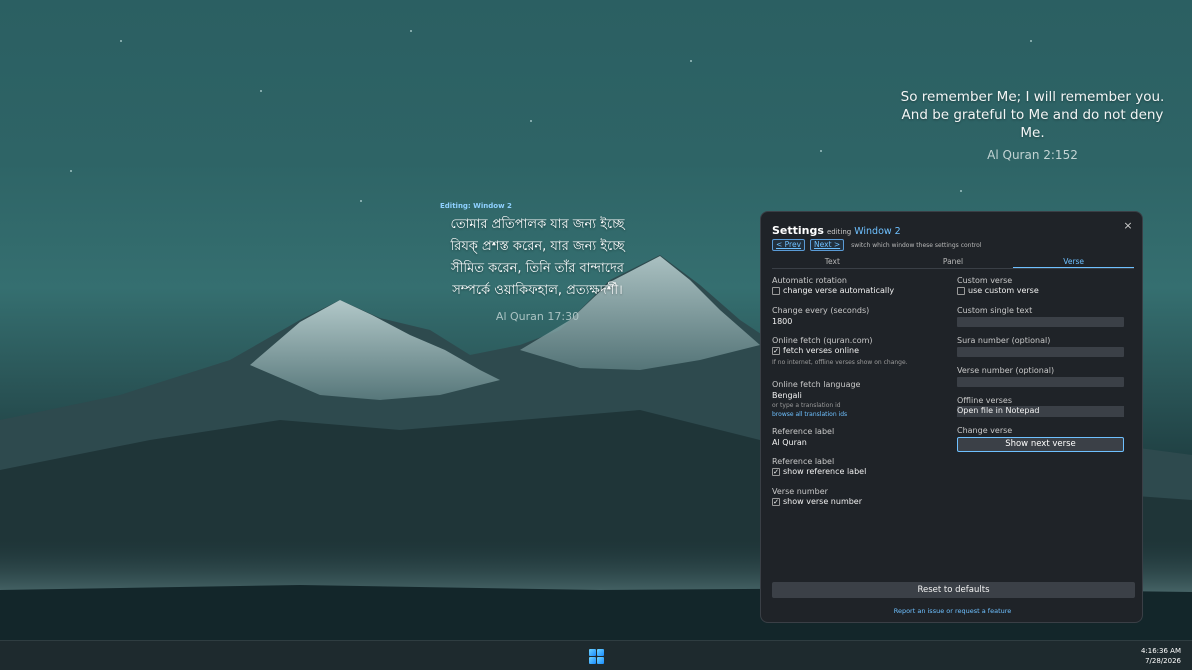 The height and width of the screenshot is (670, 1192). I want to click on change-verse-field: Change verse Show next verse, so click(1040, 439).